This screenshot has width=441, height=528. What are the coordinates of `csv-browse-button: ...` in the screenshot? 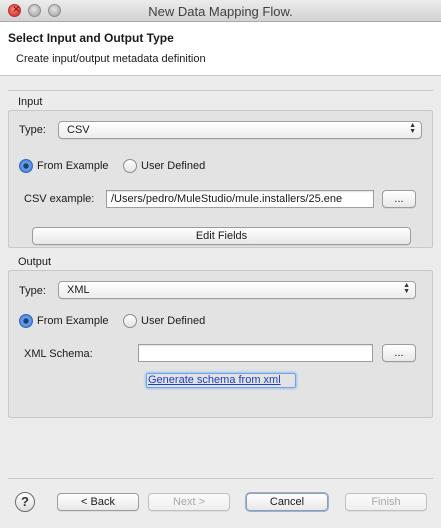 It's located at (399, 199).